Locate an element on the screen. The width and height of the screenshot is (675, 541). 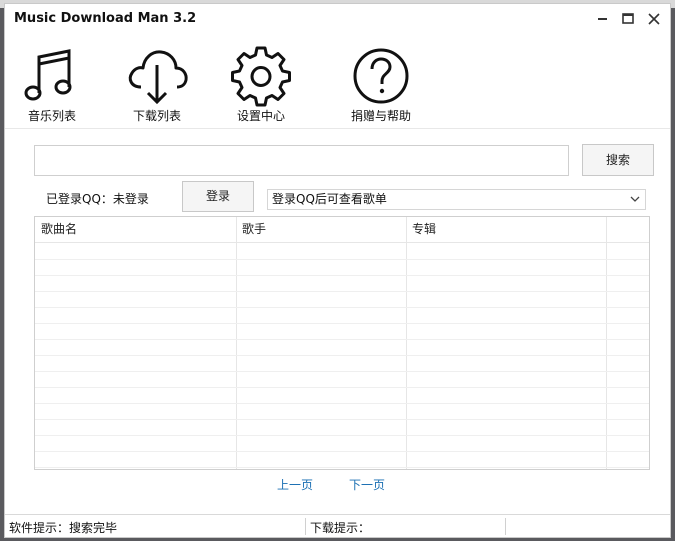
toolbar-item-music-list: 音乐列表 is located at coordinates (52, 85).